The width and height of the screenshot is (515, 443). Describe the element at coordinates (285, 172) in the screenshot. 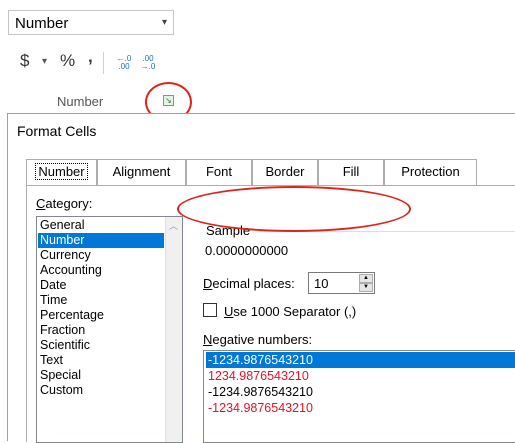

I see `tab-border: Border` at that location.